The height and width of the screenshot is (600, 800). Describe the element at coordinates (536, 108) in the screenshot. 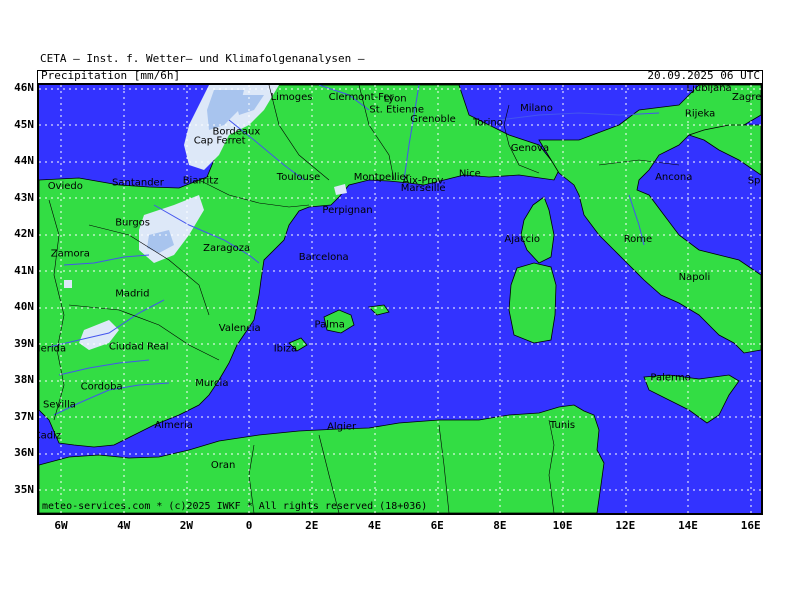

I see `city-label: Milano` at that location.